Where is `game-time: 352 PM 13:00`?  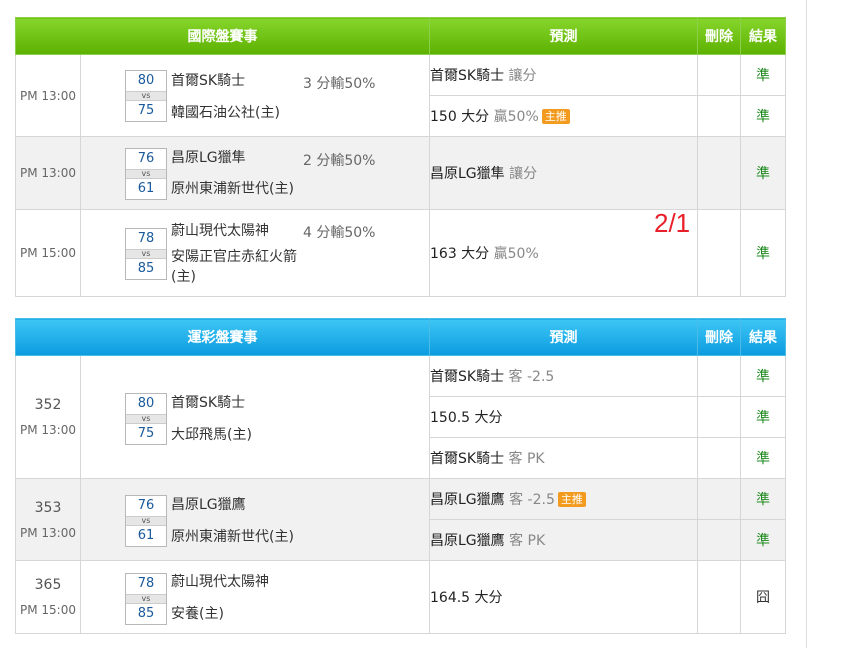
game-time: 352 PM 13:00 is located at coordinates (48, 417).